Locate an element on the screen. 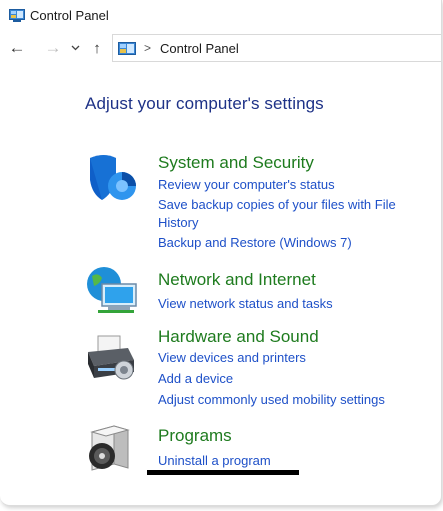 Image resolution: width=443 pixels, height=511 pixels. printer-icon is located at coordinates (112, 358).